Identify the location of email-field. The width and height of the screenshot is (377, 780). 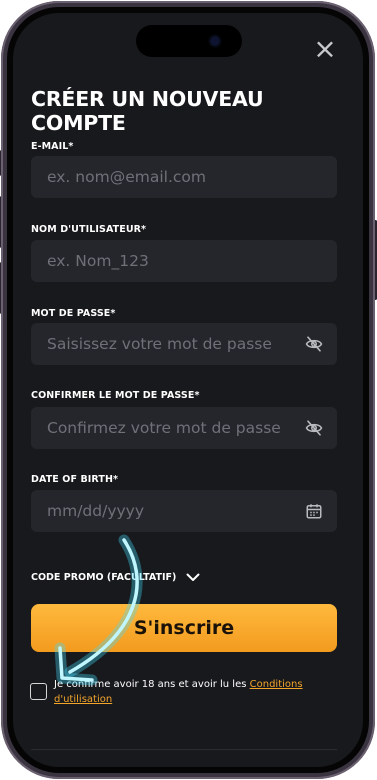
(184, 177).